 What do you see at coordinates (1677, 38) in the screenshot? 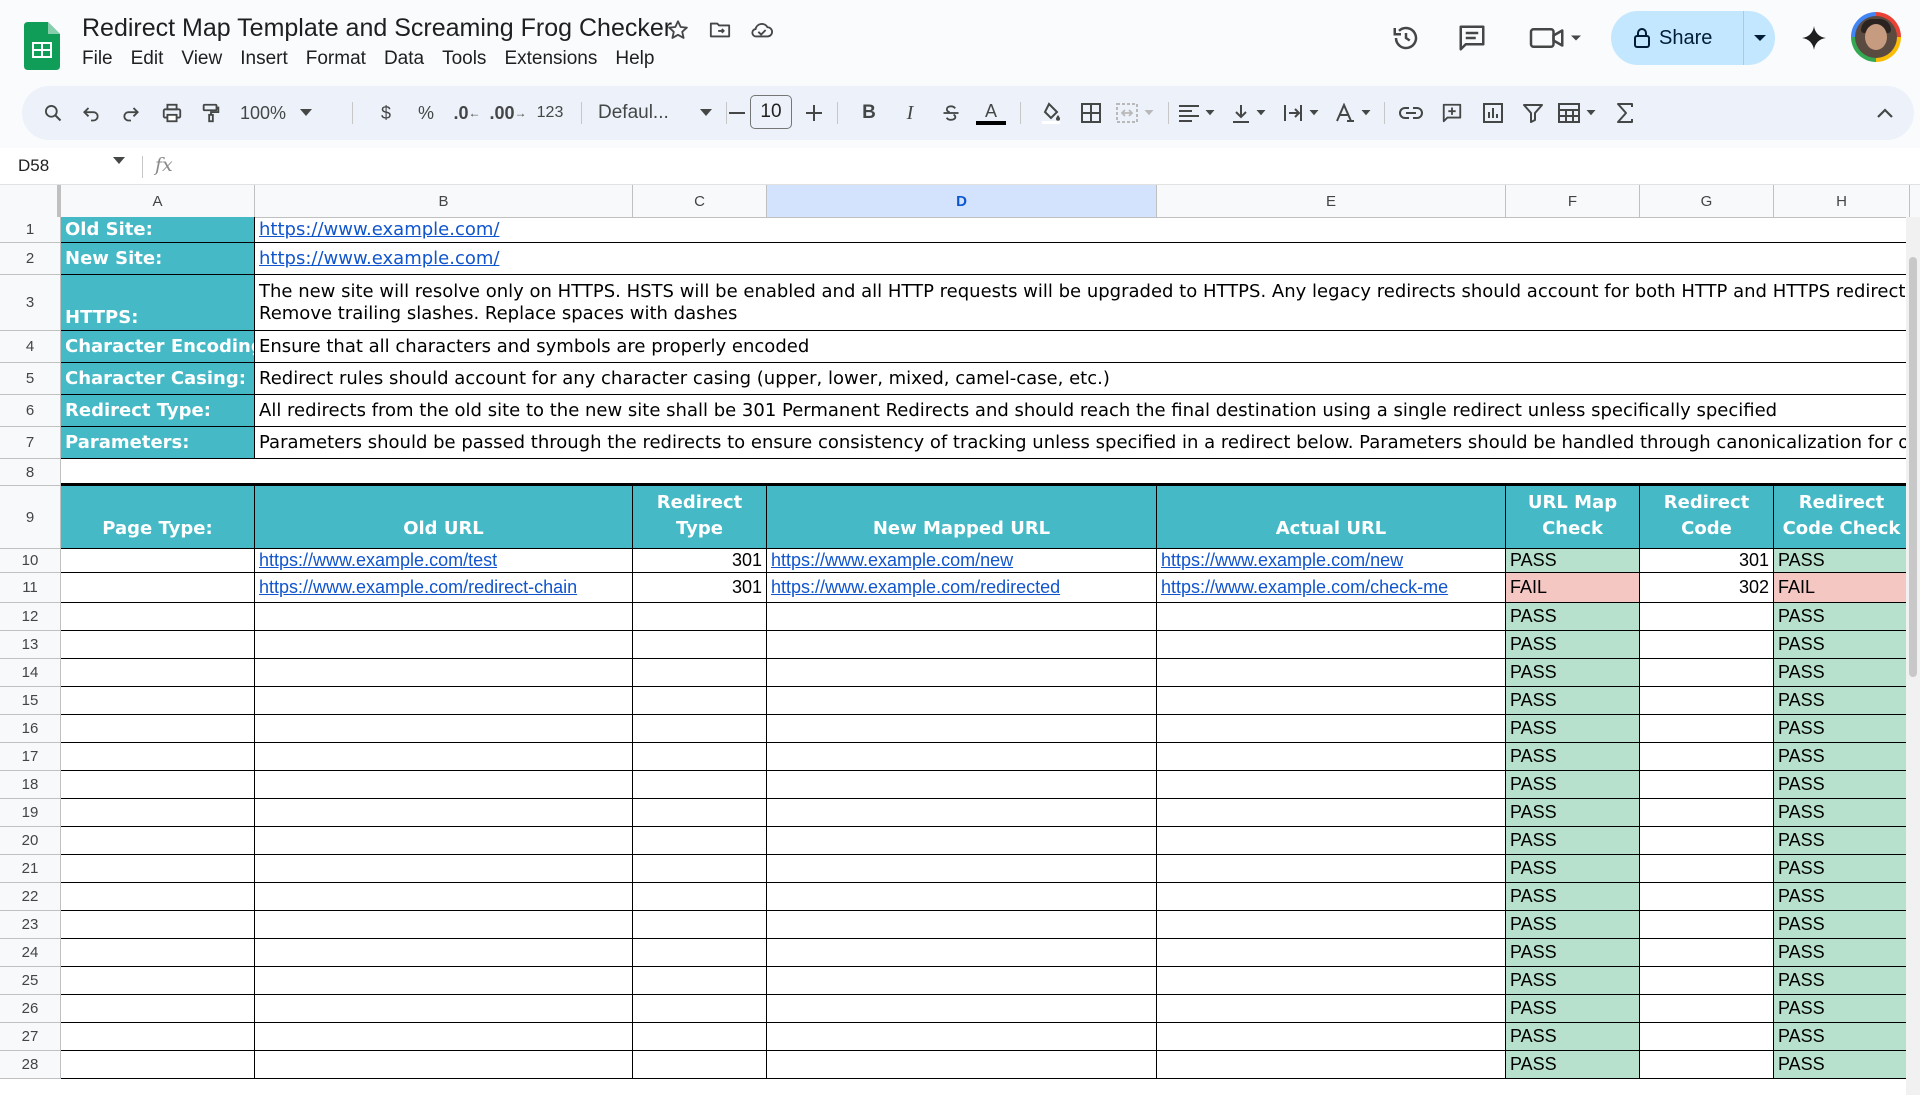
I see `share-main-button: Share` at bounding box center [1677, 38].